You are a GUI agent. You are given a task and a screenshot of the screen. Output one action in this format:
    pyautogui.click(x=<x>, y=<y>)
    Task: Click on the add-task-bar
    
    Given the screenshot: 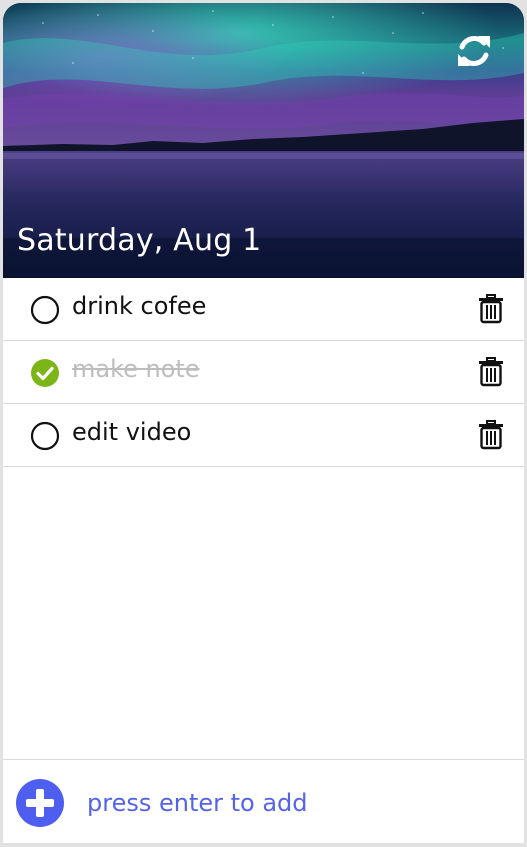 What is the action you would take?
    pyautogui.click(x=263, y=801)
    